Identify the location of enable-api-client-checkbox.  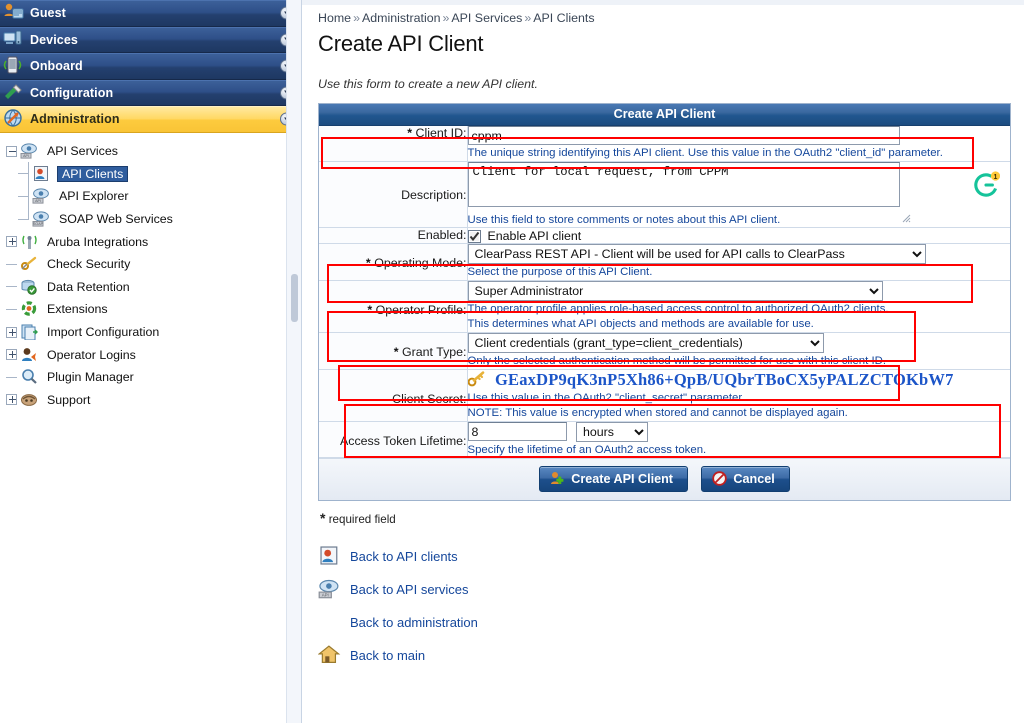
(474, 236).